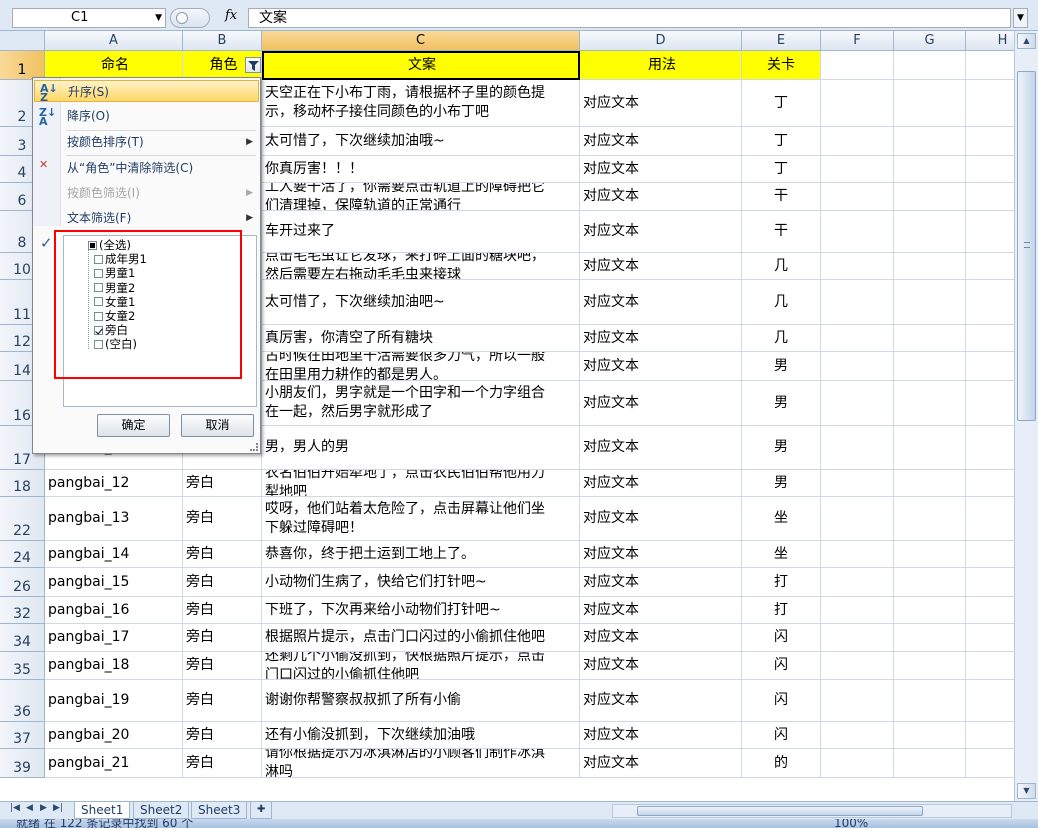 The height and width of the screenshot is (828, 1038). Describe the element at coordinates (421, 610) in the screenshot. I see `table-cell: 下班了，下次再来给小动物们打针吧~` at that location.